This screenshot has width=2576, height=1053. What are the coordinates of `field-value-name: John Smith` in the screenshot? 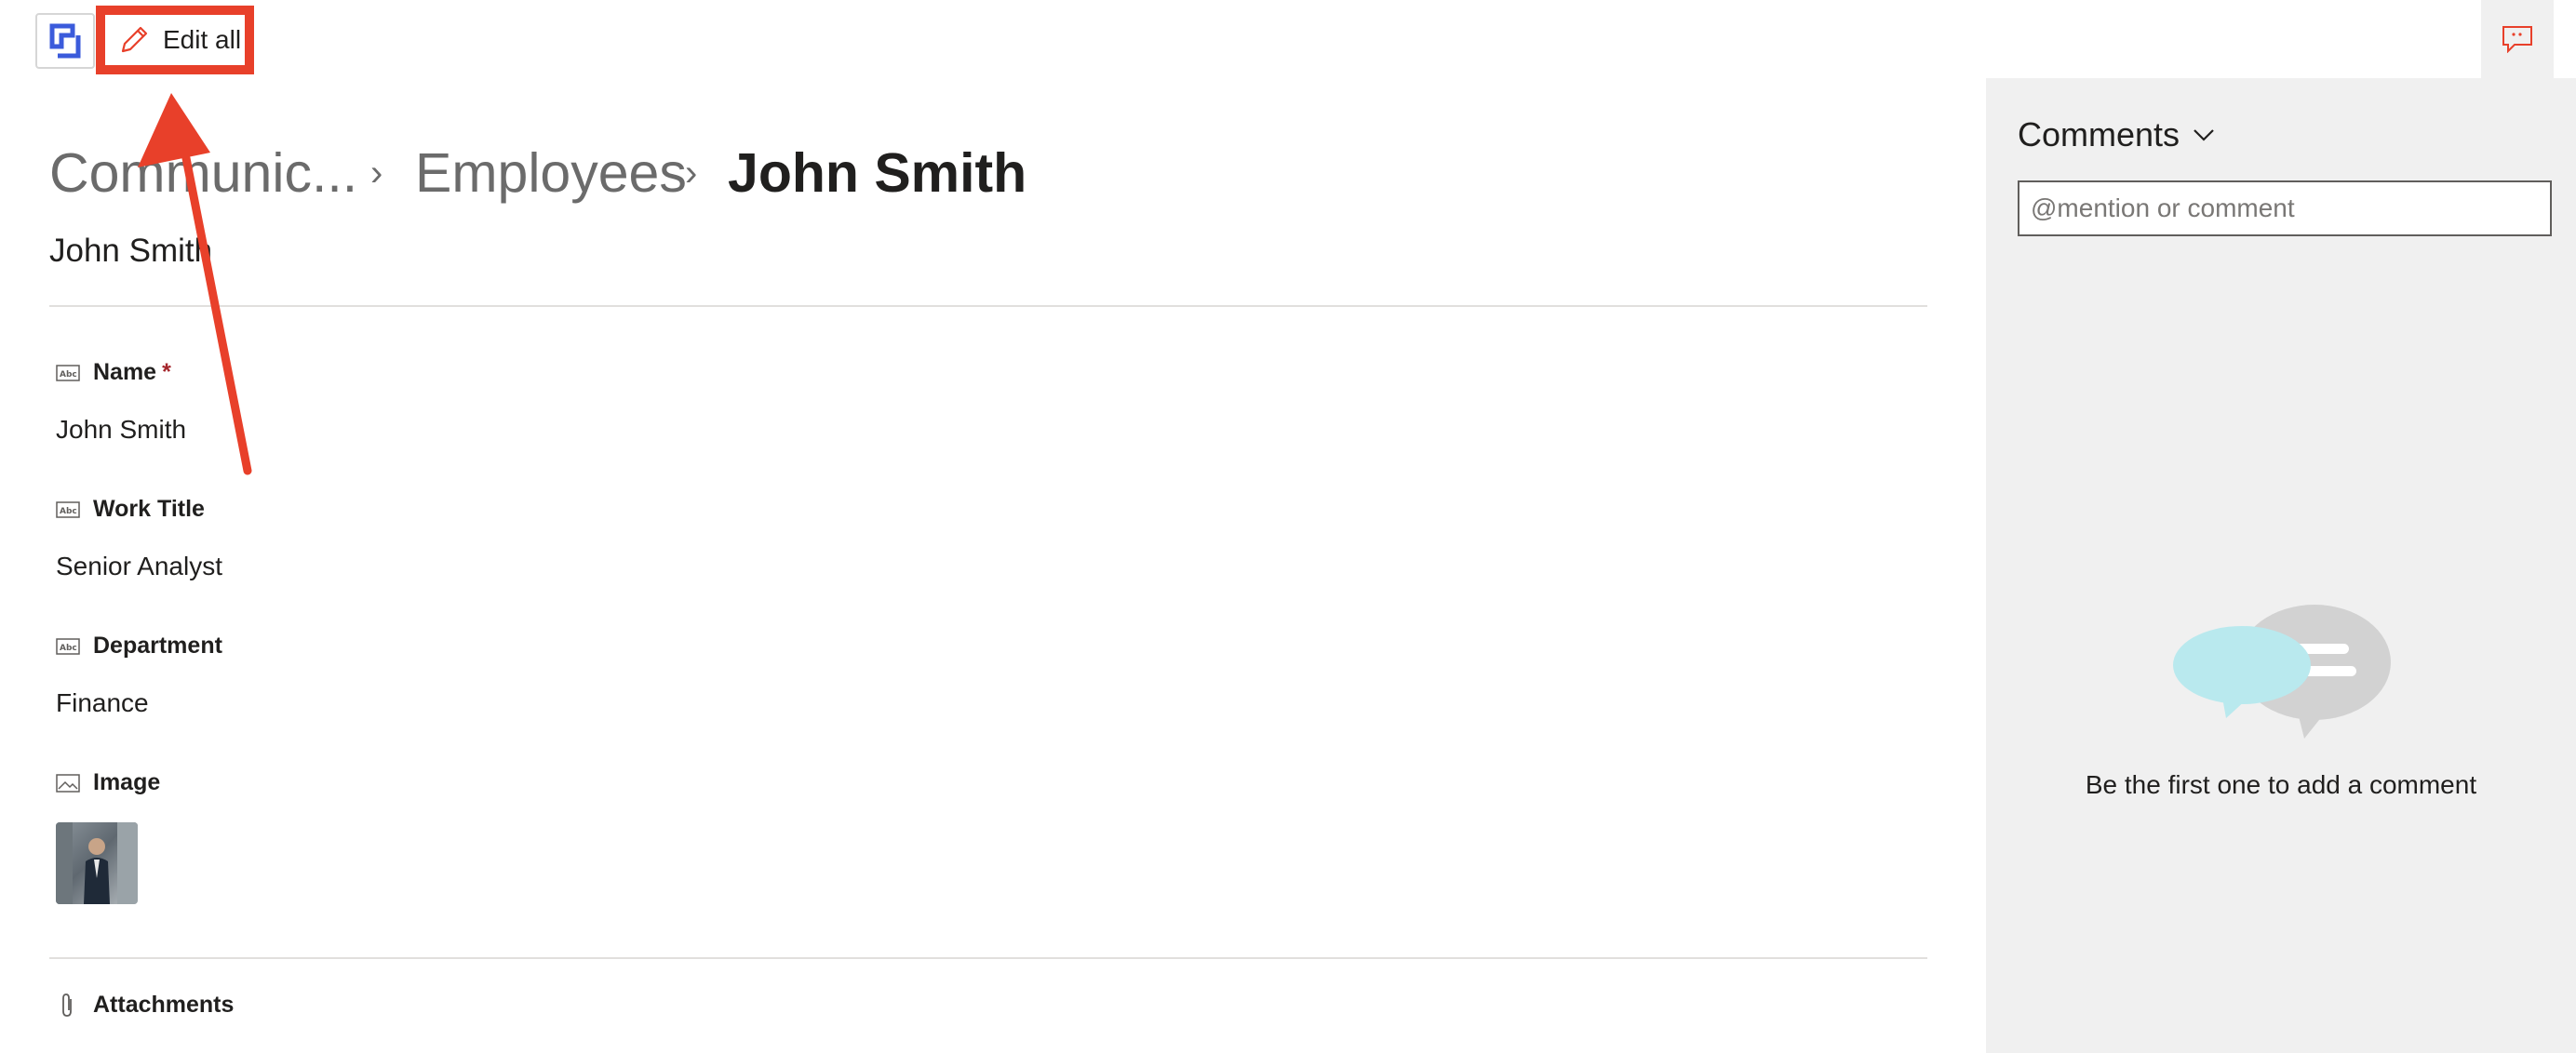 It's located at (121, 430).